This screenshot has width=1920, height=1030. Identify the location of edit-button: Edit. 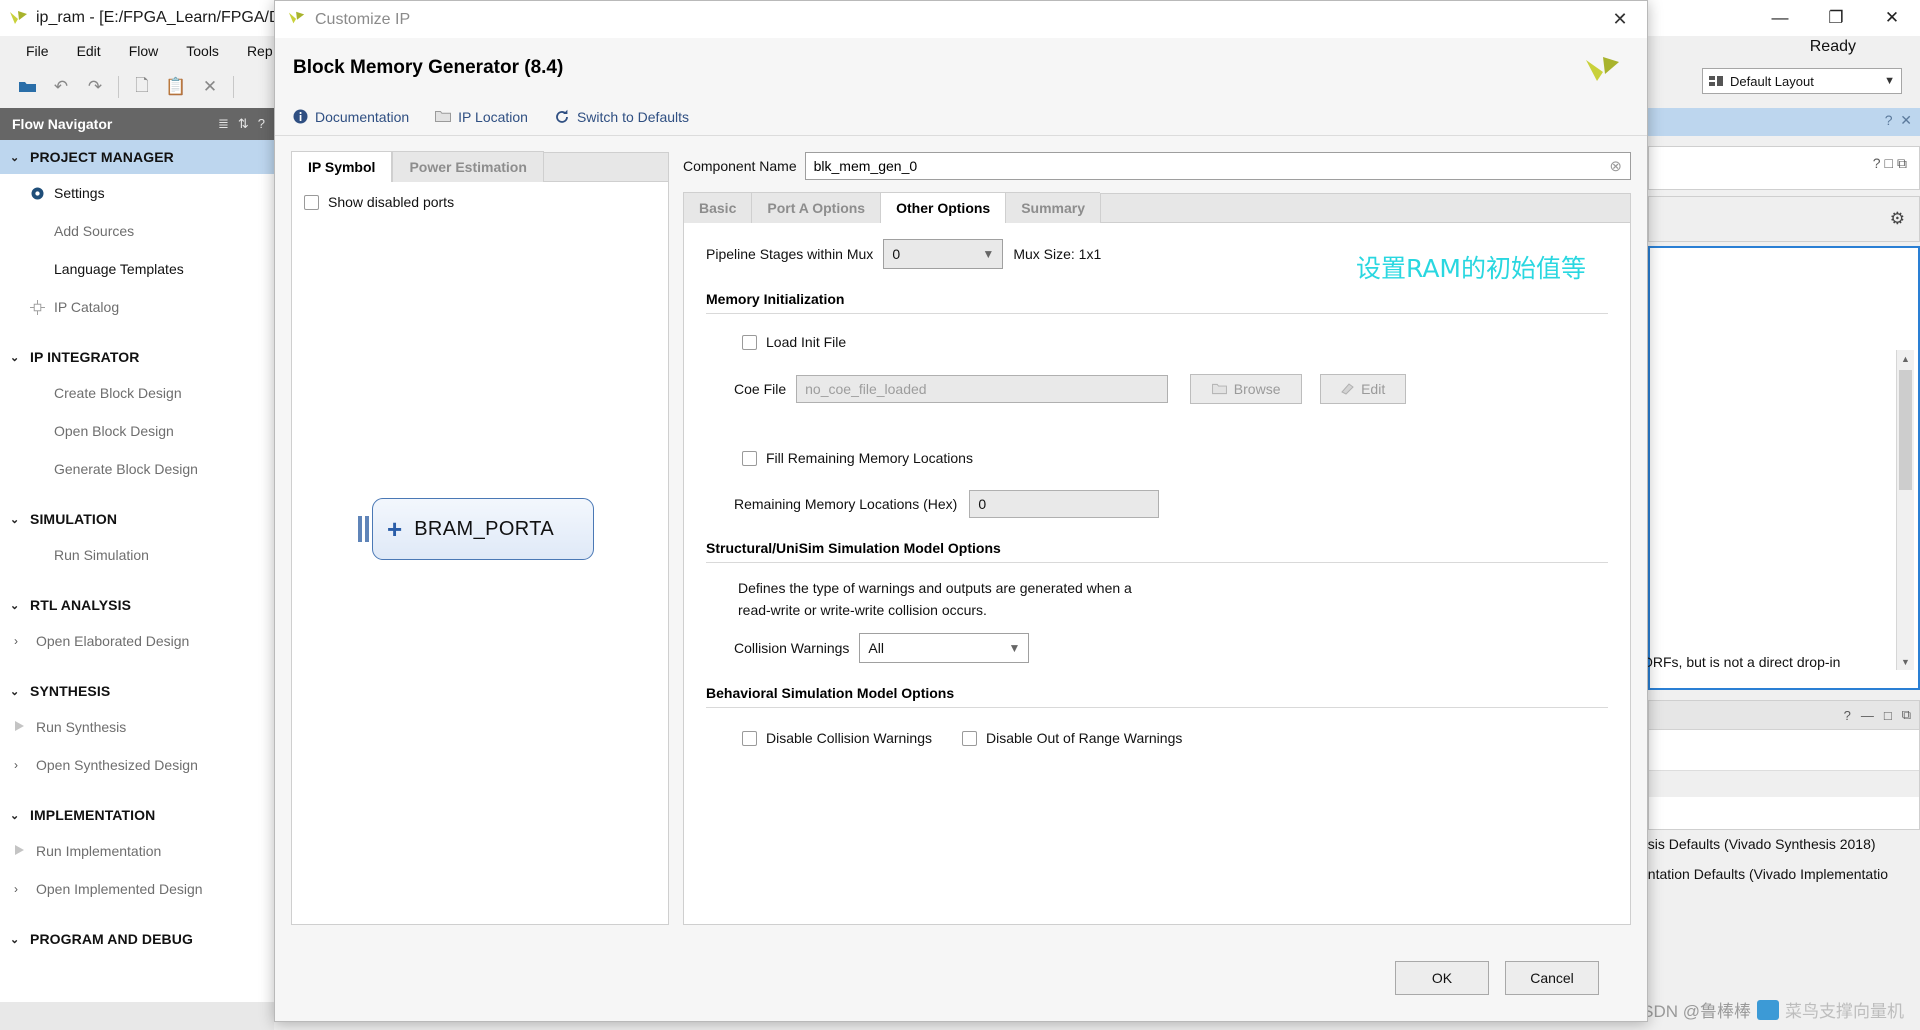
(1363, 389).